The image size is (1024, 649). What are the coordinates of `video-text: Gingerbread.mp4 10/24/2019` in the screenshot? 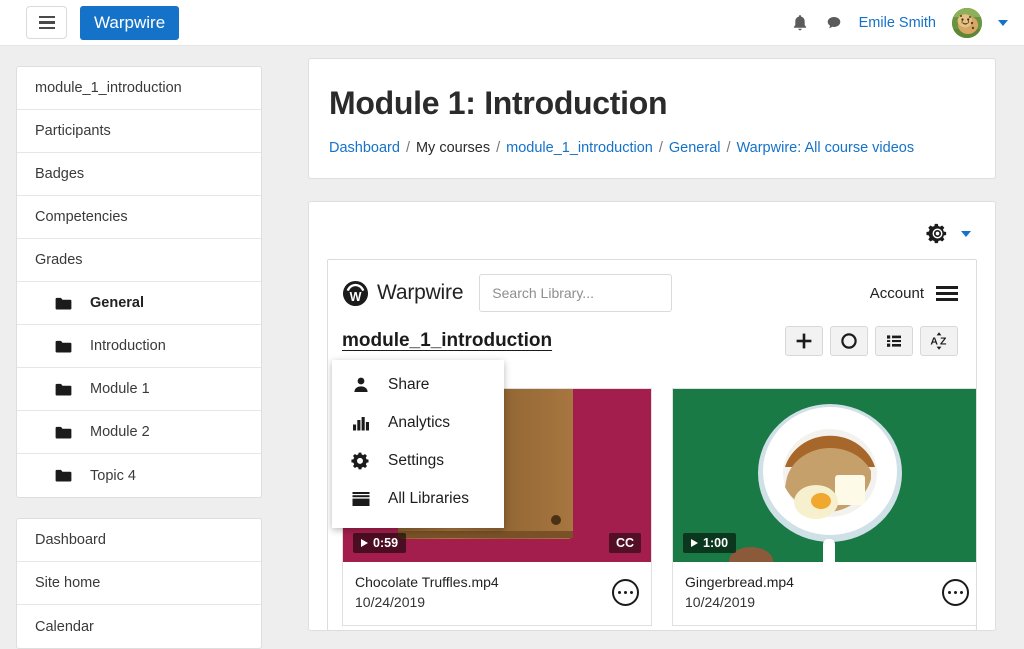 It's located at (813, 592).